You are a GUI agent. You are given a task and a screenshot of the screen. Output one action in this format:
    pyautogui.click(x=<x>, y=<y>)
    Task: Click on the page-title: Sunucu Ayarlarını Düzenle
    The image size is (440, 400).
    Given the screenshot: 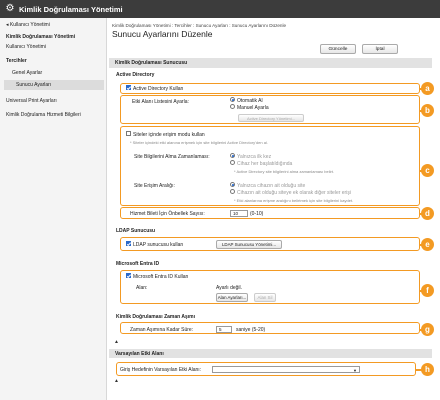 What is the action you would take?
    pyautogui.click(x=162, y=34)
    